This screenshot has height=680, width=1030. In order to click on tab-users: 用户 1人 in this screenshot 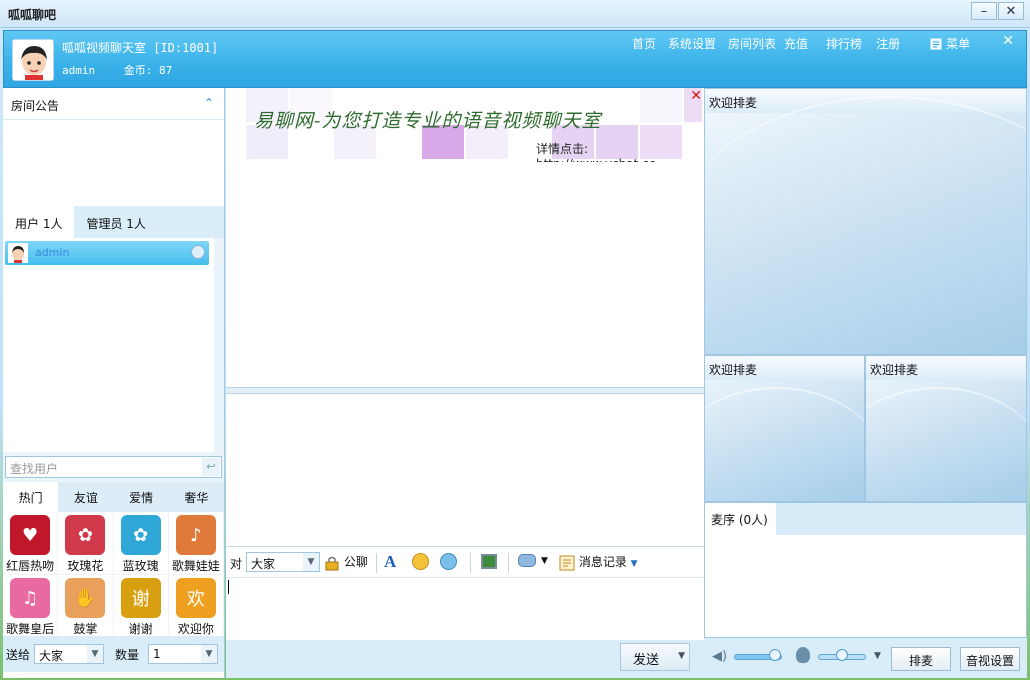, I will do `click(39, 222)`.